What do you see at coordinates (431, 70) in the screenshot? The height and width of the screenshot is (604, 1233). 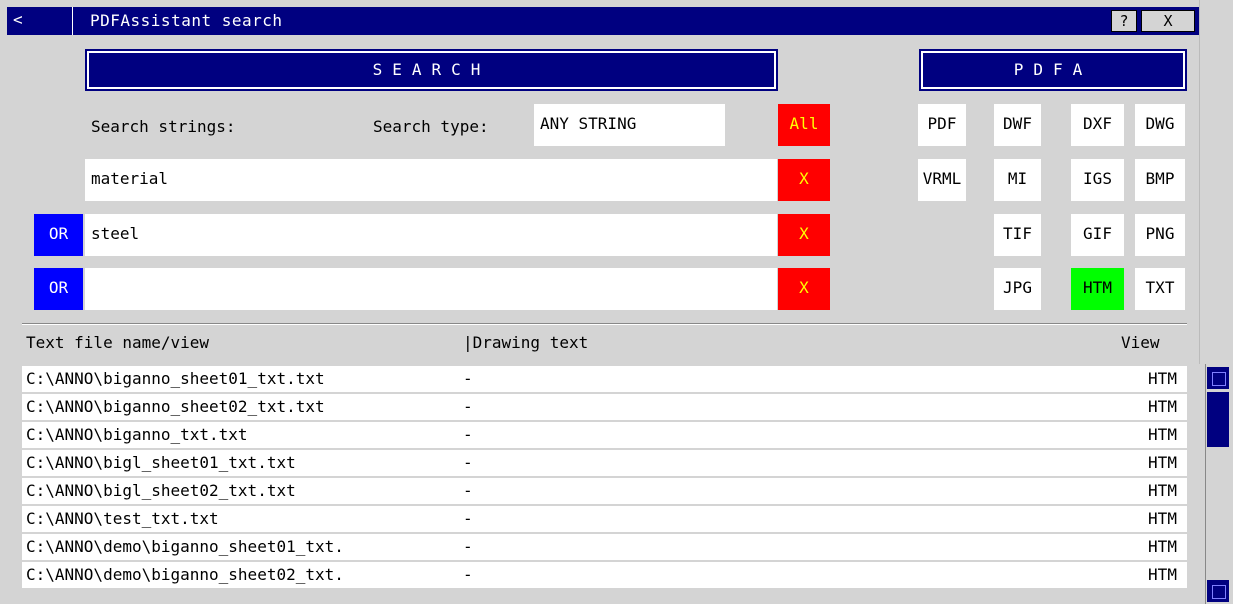 I see `search-header: SEARCH` at bounding box center [431, 70].